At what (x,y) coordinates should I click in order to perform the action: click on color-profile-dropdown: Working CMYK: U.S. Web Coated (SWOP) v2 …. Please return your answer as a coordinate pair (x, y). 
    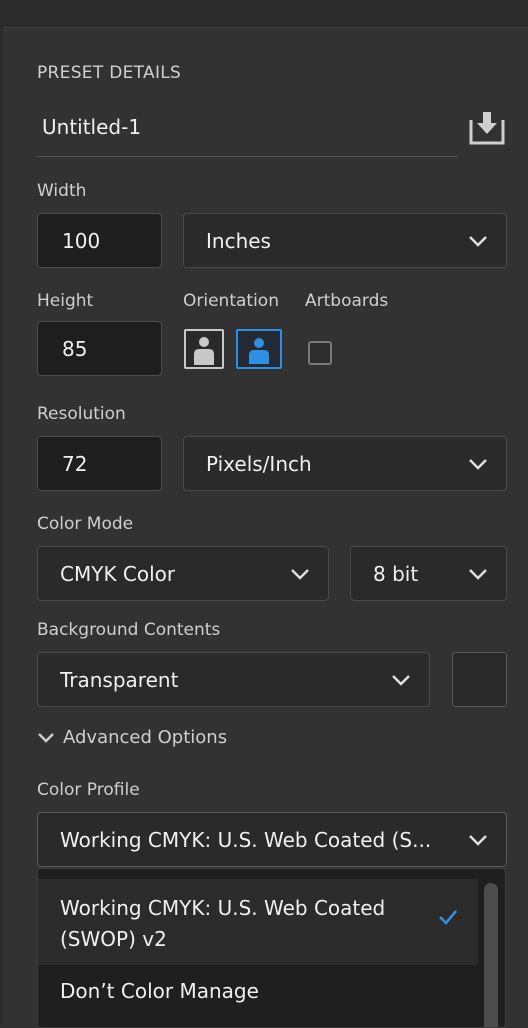
    Looking at the image, I should click on (271, 948).